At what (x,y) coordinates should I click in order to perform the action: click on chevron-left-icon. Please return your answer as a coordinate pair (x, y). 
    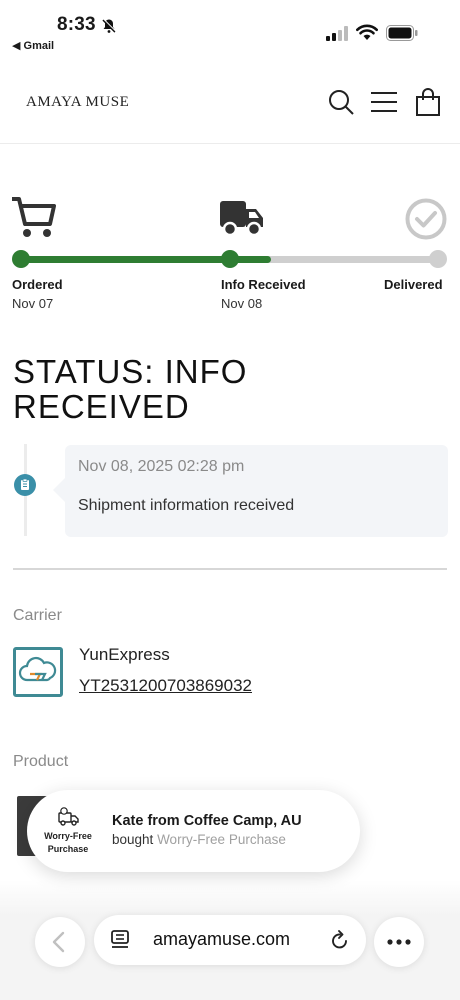
    Looking at the image, I should click on (58, 942).